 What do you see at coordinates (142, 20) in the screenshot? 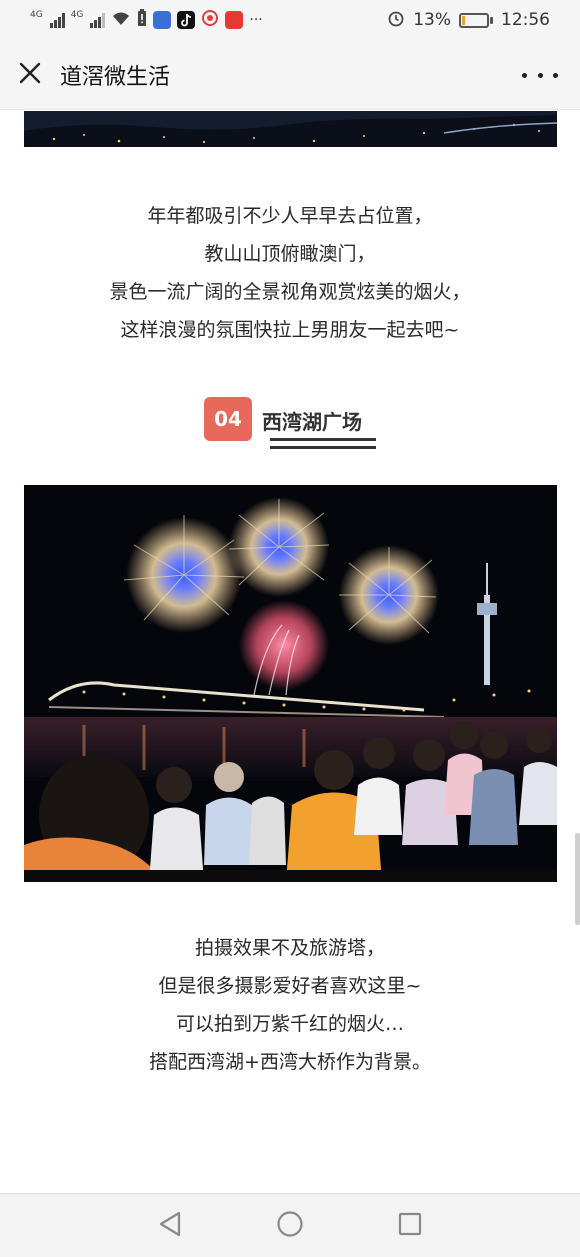
I see `battery-alert-icon` at bounding box center [142, 20].